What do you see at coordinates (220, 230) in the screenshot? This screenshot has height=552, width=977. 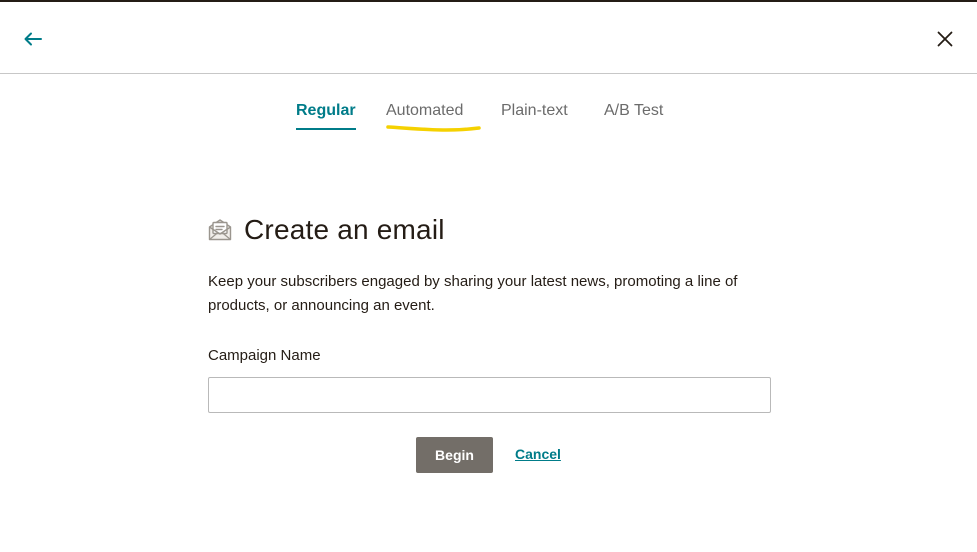 I see `email-envelope-icon` at bounding box center [220, 230].